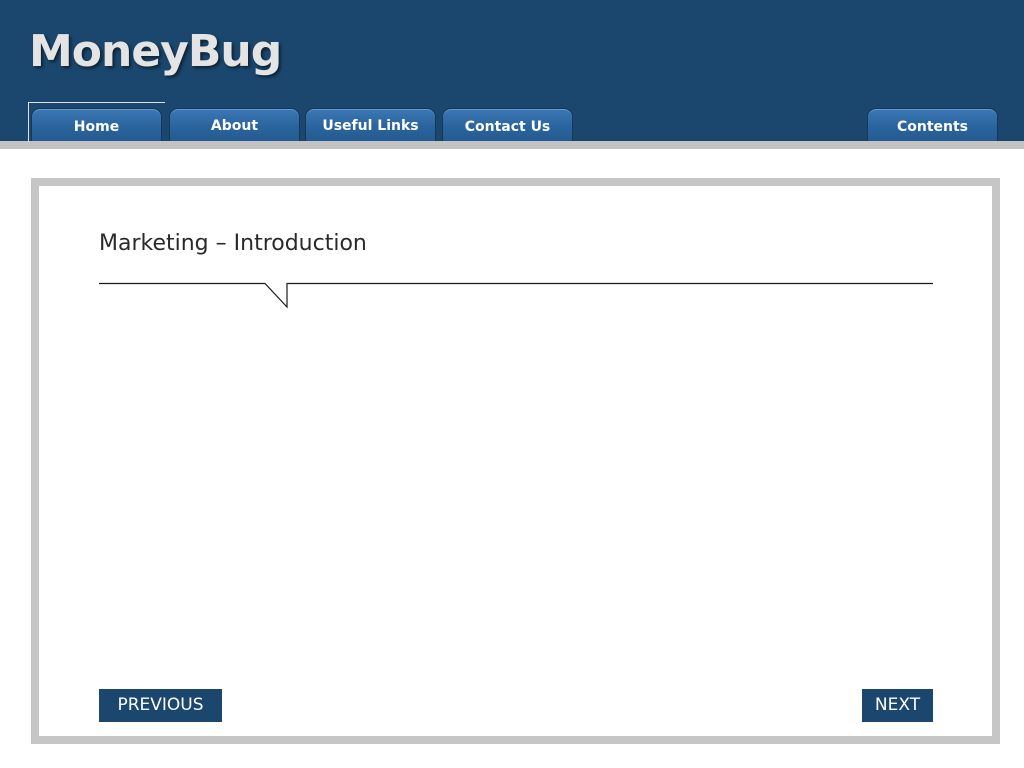 The height and width of the screenshot is (768, 1024). I want to click on header-divider, so click(512, 145).